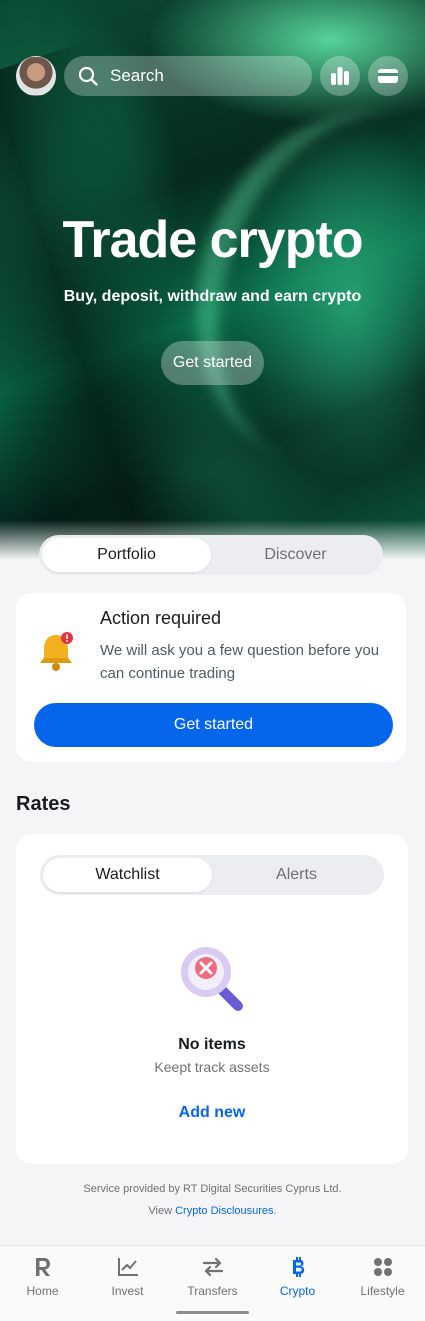 The height and width of the screenshot is (1321, 425). I want to click on crypto-disclosures-link: Crypto Disclousures., so click(225, 1211).